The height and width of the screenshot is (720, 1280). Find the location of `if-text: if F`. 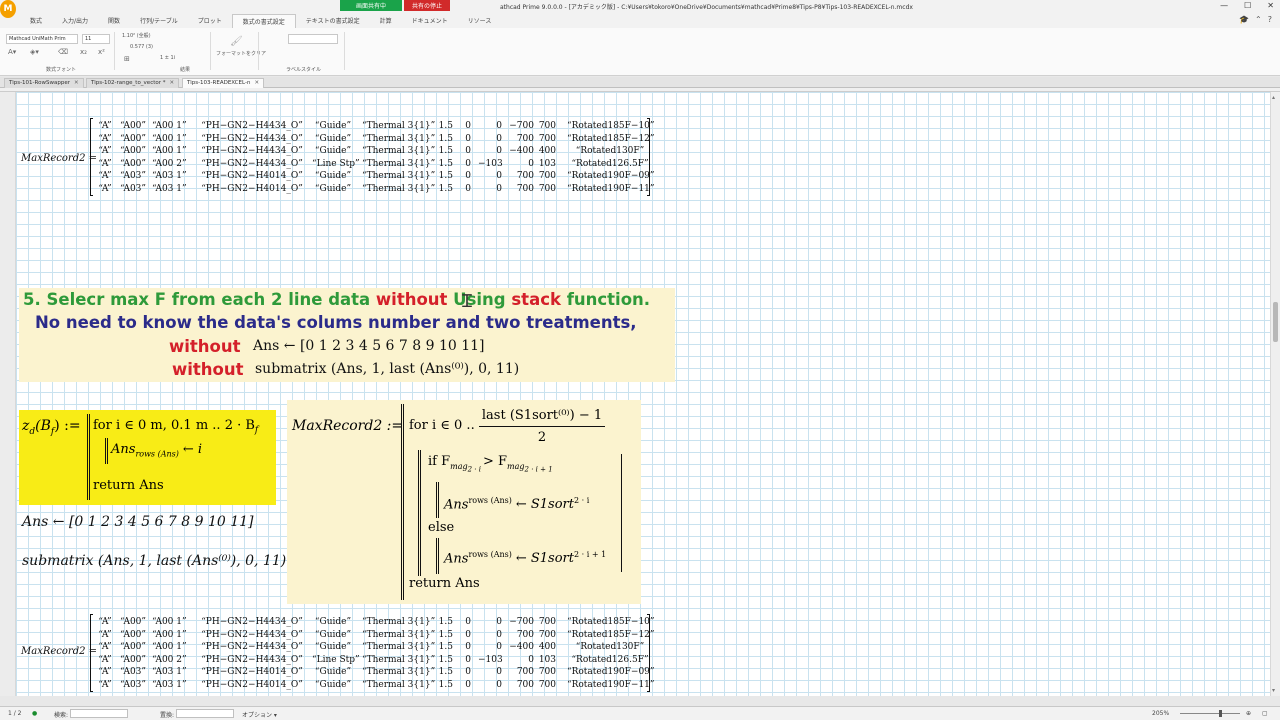

if-text: if F is located at coordinates (439, 461).